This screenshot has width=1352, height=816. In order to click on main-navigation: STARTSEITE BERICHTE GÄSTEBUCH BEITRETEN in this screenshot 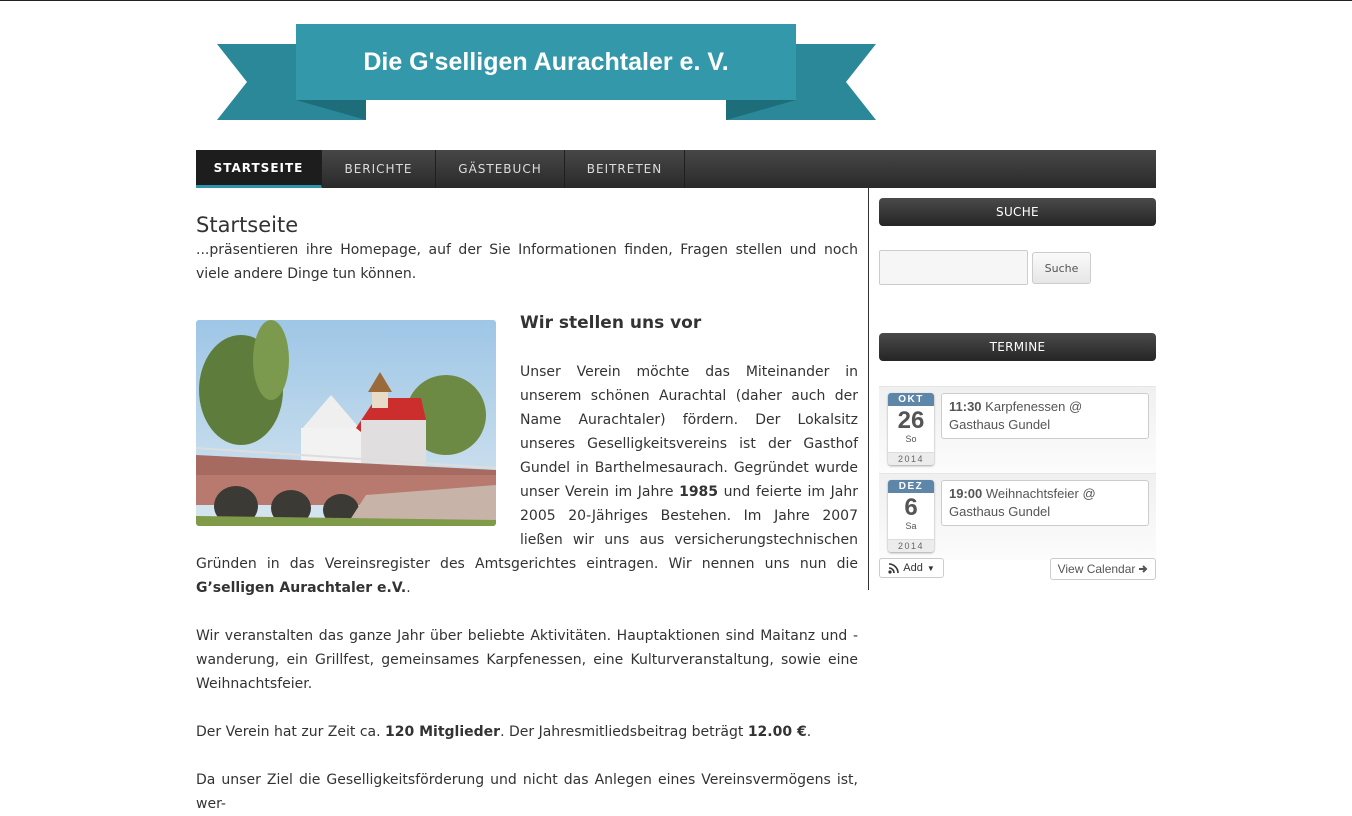, I will do `click(676, 169)`.